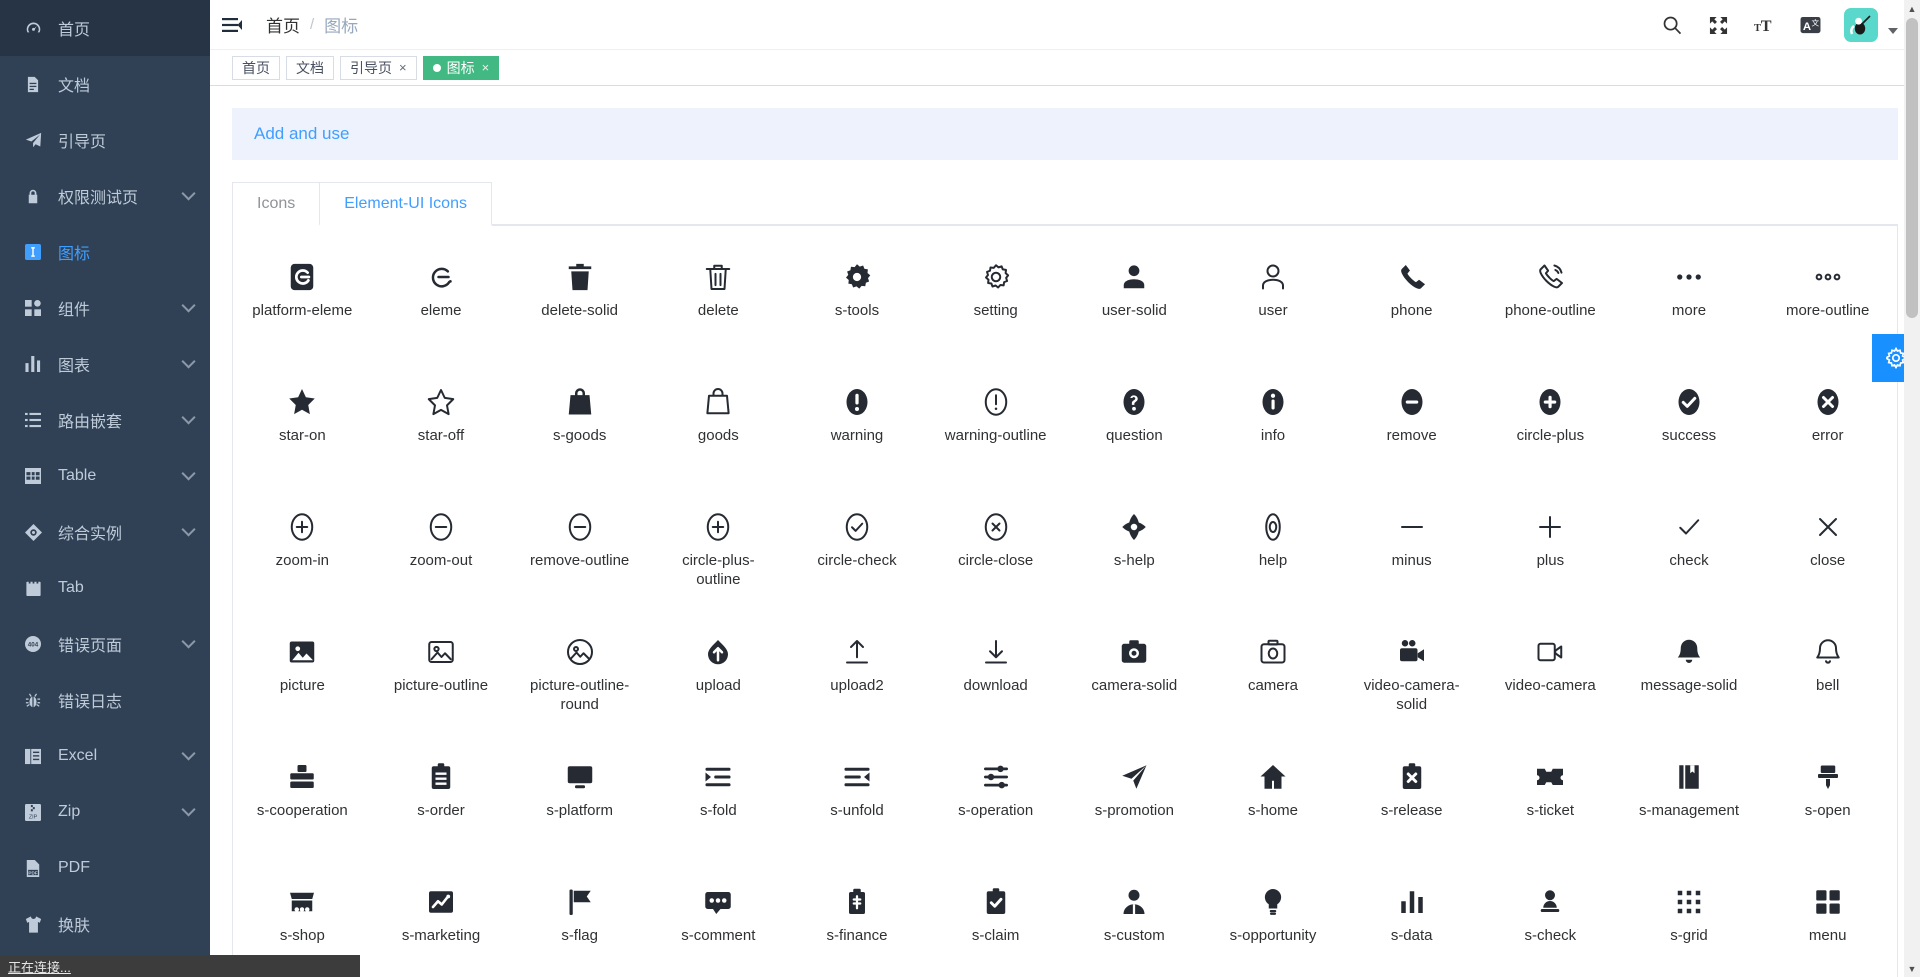 The width and height of the screenshot is (1920, 977). Describe the element at coordinates (105, 588) in the screenshot. I see `sidebar-item-10: Tab` at that location.